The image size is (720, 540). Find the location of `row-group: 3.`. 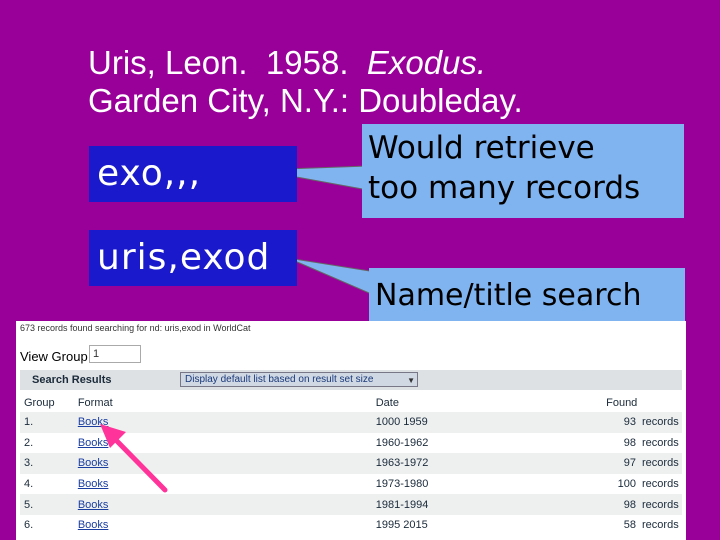

row-group: 3. is located at coordinates (49, 463).